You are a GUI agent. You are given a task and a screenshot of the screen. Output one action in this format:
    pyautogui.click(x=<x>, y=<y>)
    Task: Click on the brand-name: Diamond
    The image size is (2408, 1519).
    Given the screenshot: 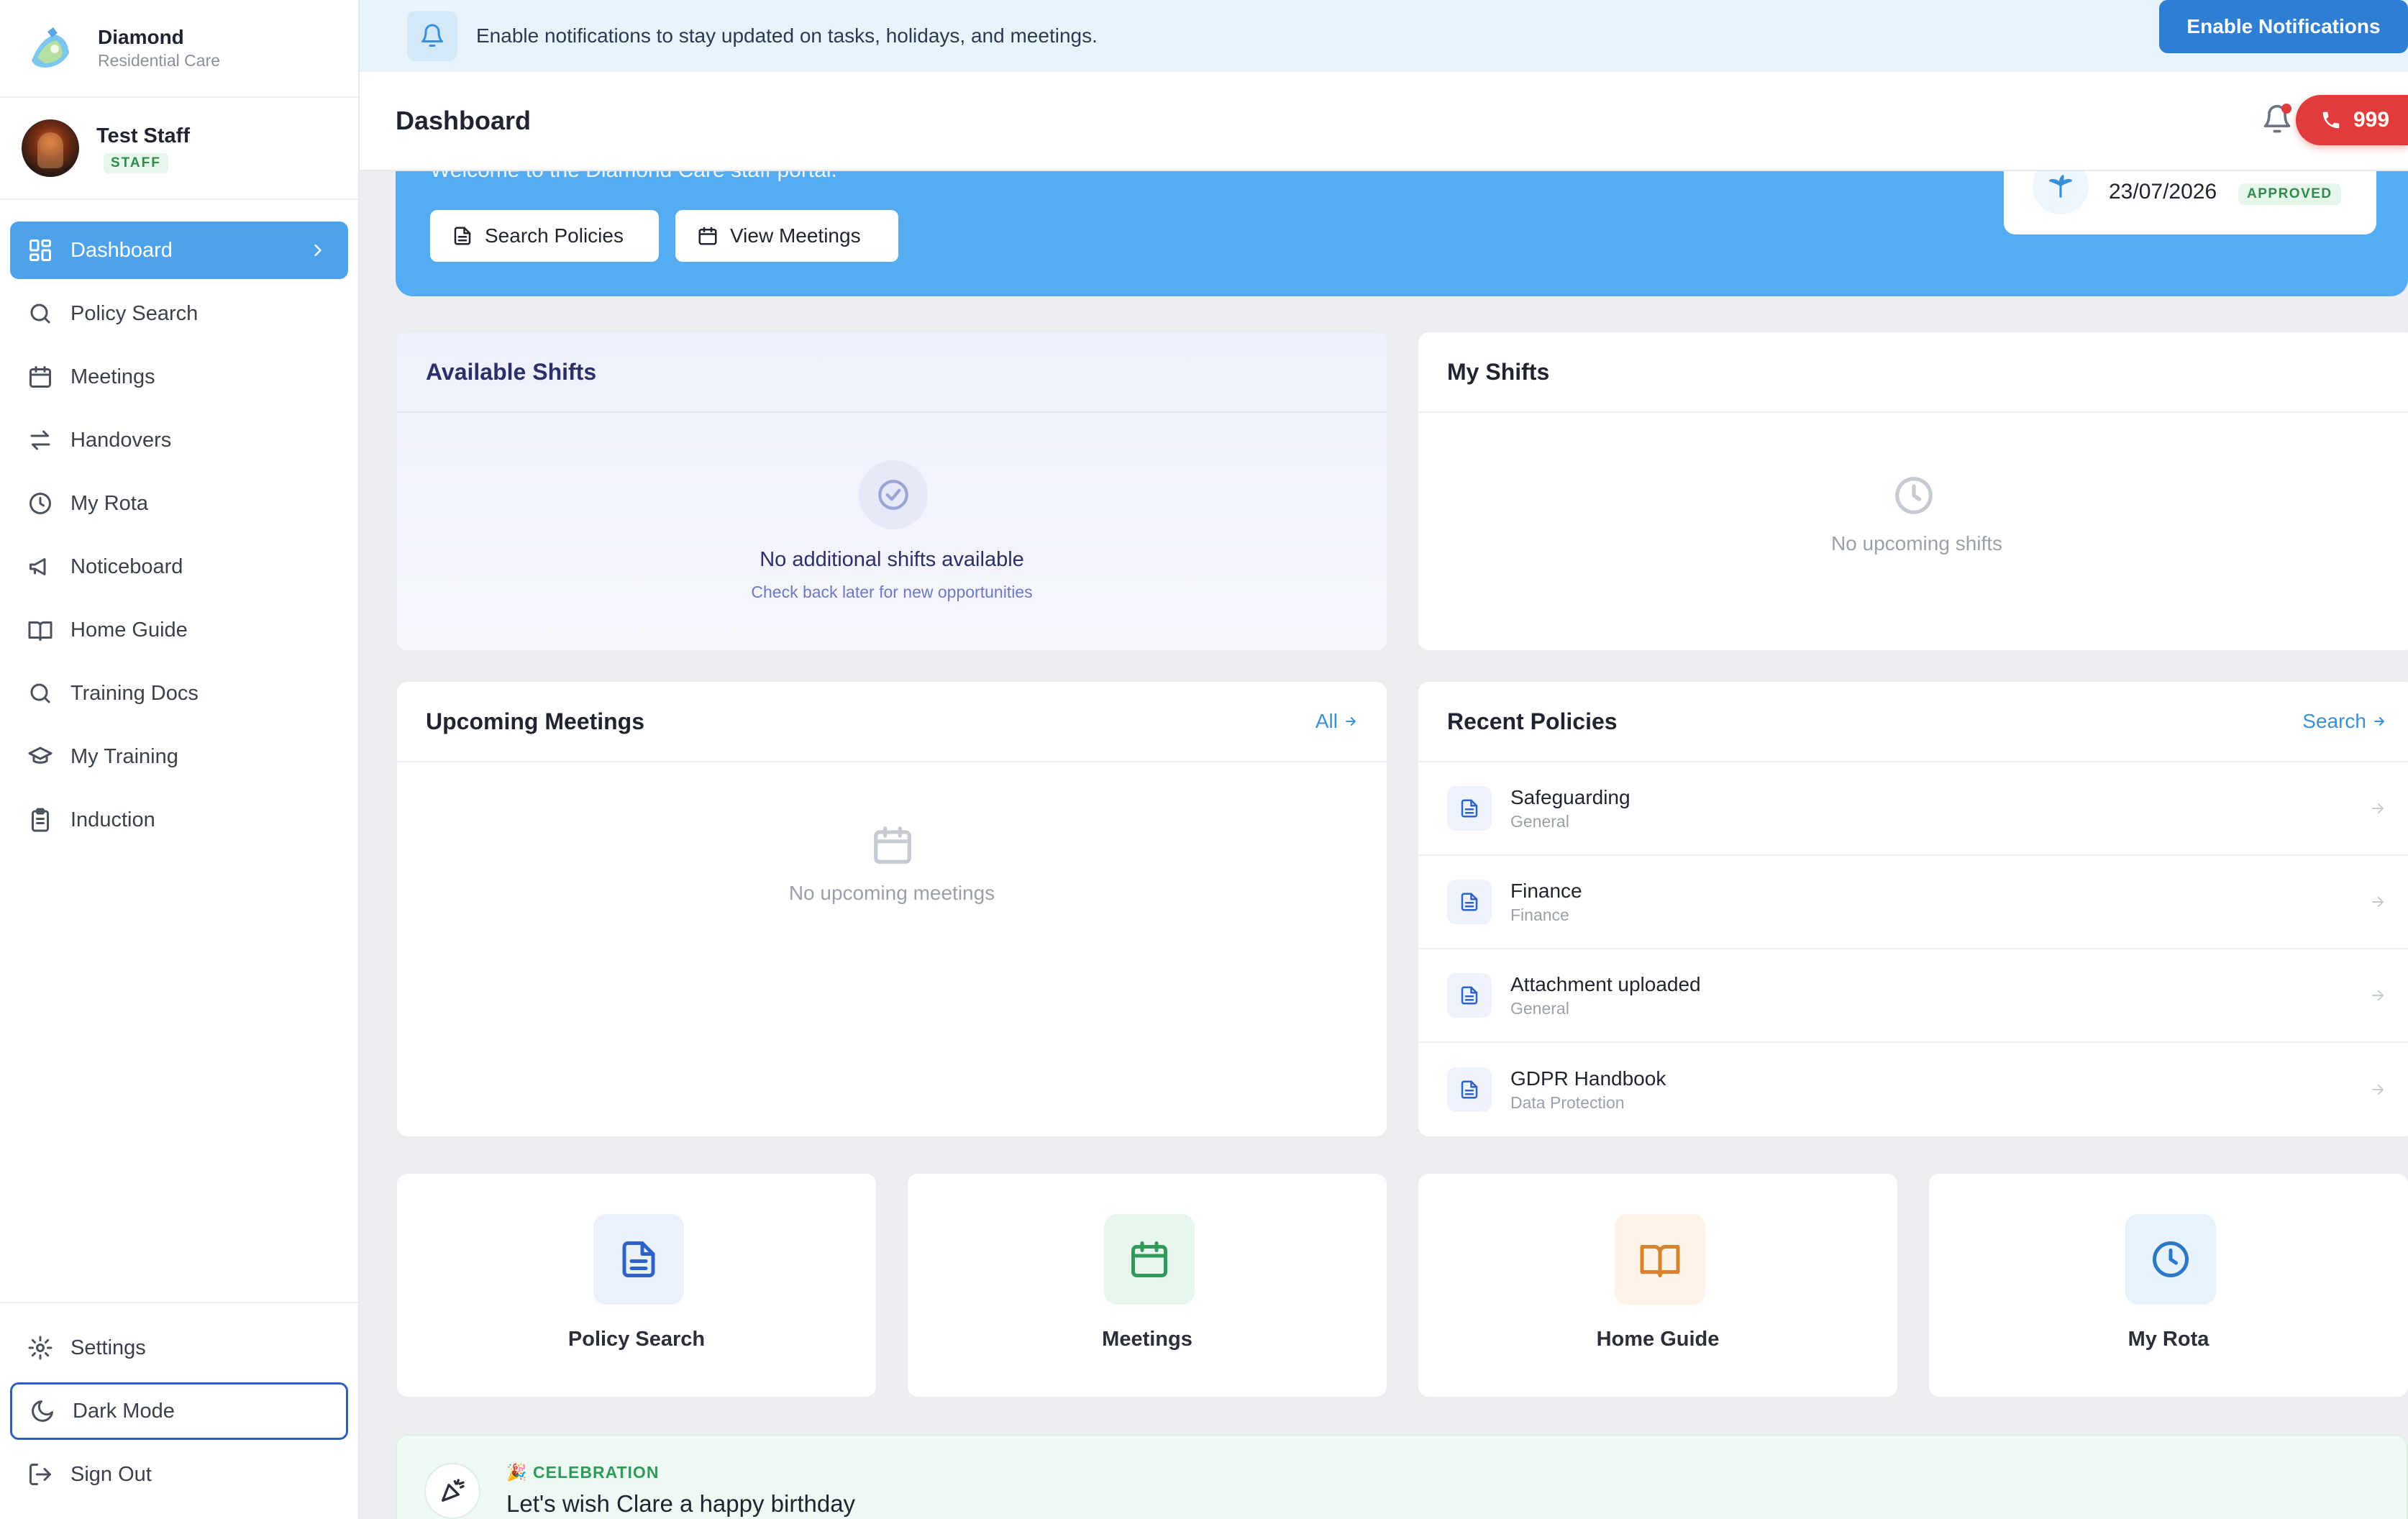 What is the action you would take?
    pyautogui.click(x=141, y=37)
    